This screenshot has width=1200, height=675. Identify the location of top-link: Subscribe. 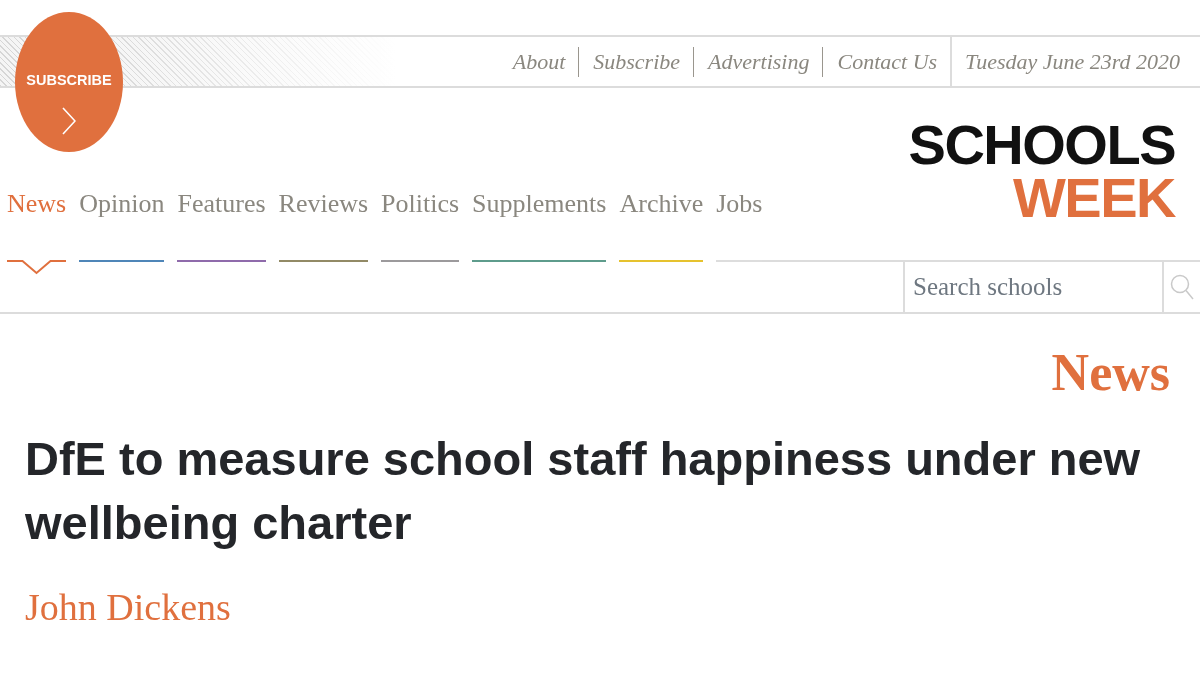
(636, 61).